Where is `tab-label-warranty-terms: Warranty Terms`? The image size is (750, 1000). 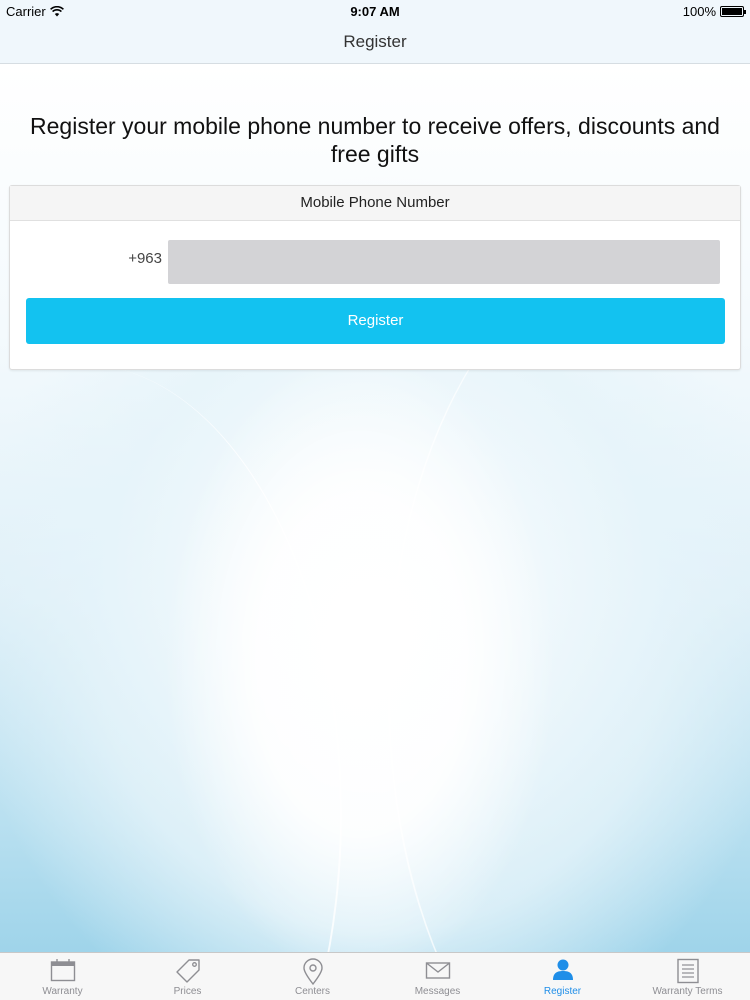 tab-label-warranty-terms: Warranty Terms is located at coordinates (687, 991).